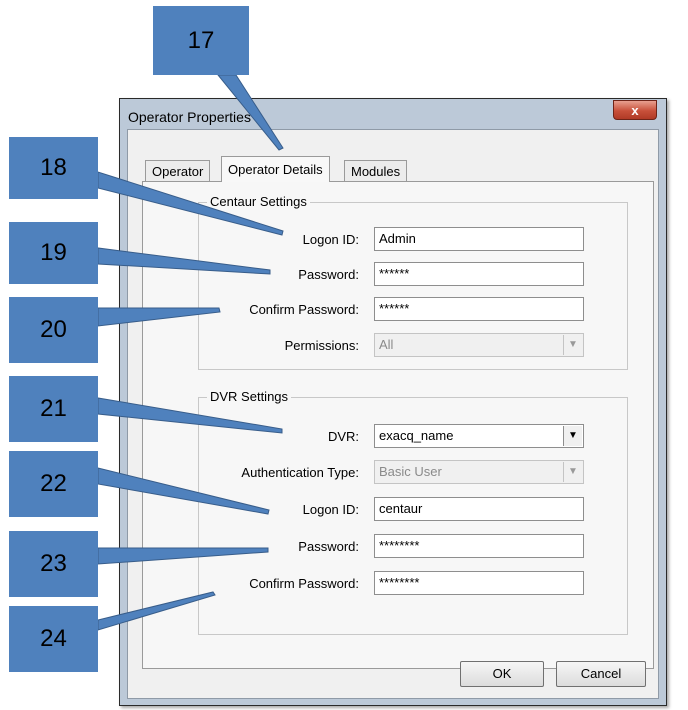 The image size is (688, 710). Describe the element at coordinates (53, 409) in the screenshot. I see `callout-21: 21` at that location.